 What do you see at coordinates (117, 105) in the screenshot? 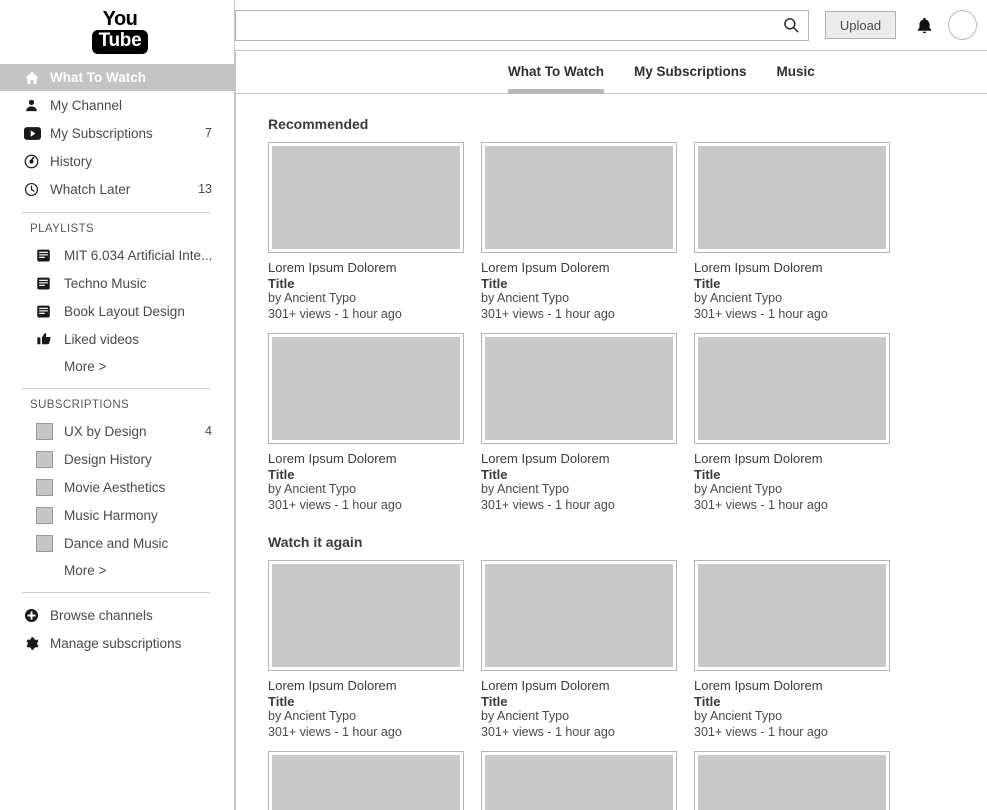
I see `sidebar-item-my-channel: My Channel` at bounding box center [117, 105].